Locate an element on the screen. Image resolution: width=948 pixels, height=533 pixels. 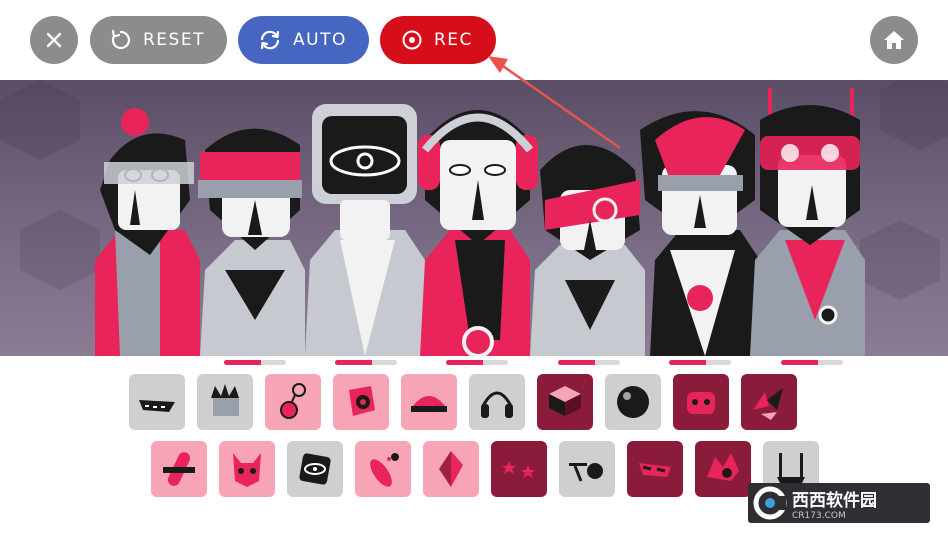
sound-icon-shards is located at coordinates (769, 402).